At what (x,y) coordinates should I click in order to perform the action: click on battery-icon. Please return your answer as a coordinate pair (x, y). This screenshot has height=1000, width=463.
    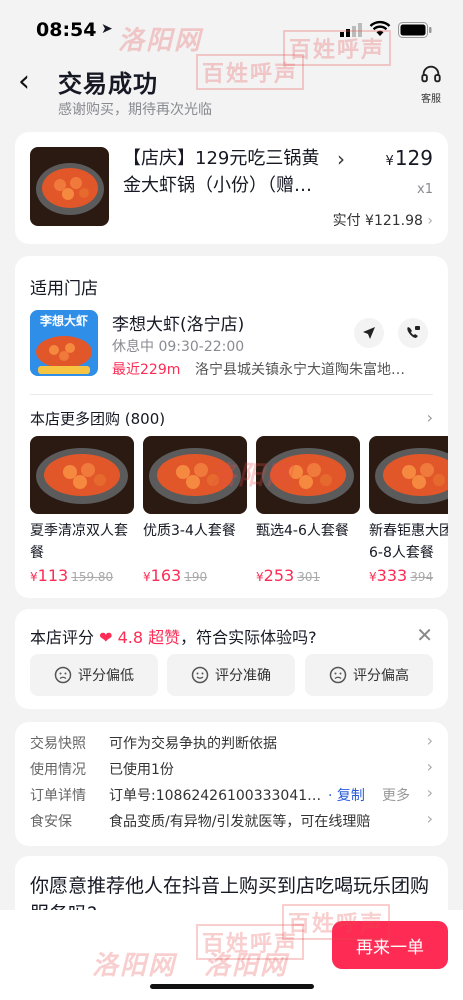
    Looking at the image, I should click on (415, 30).